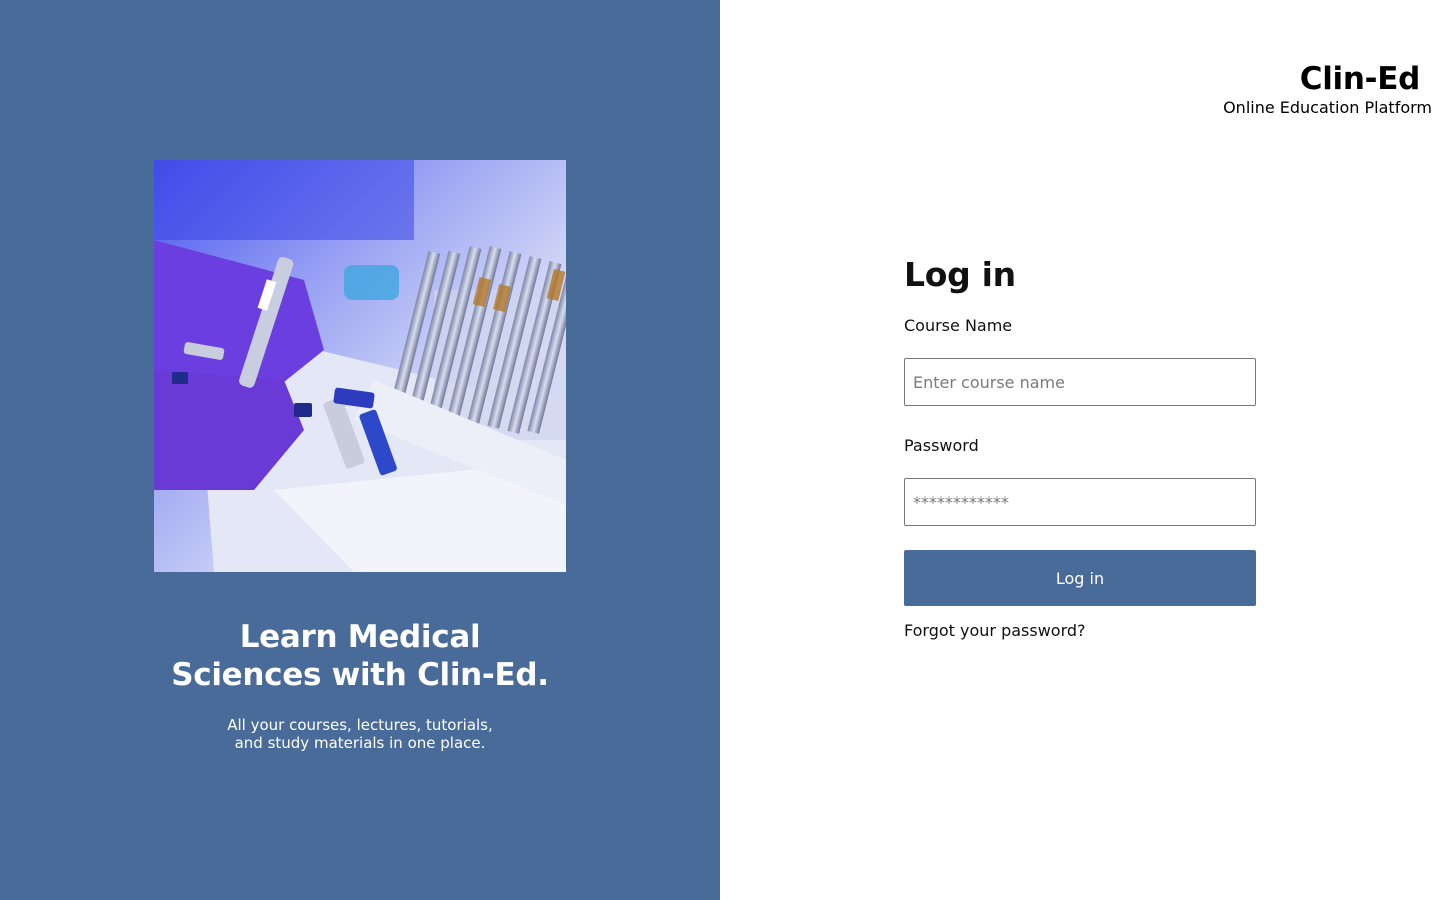 The image size is (1440, 900). I want to click on hero-subtitle-line1: All your courses, lectures, tutorials,, so click(360, 725).